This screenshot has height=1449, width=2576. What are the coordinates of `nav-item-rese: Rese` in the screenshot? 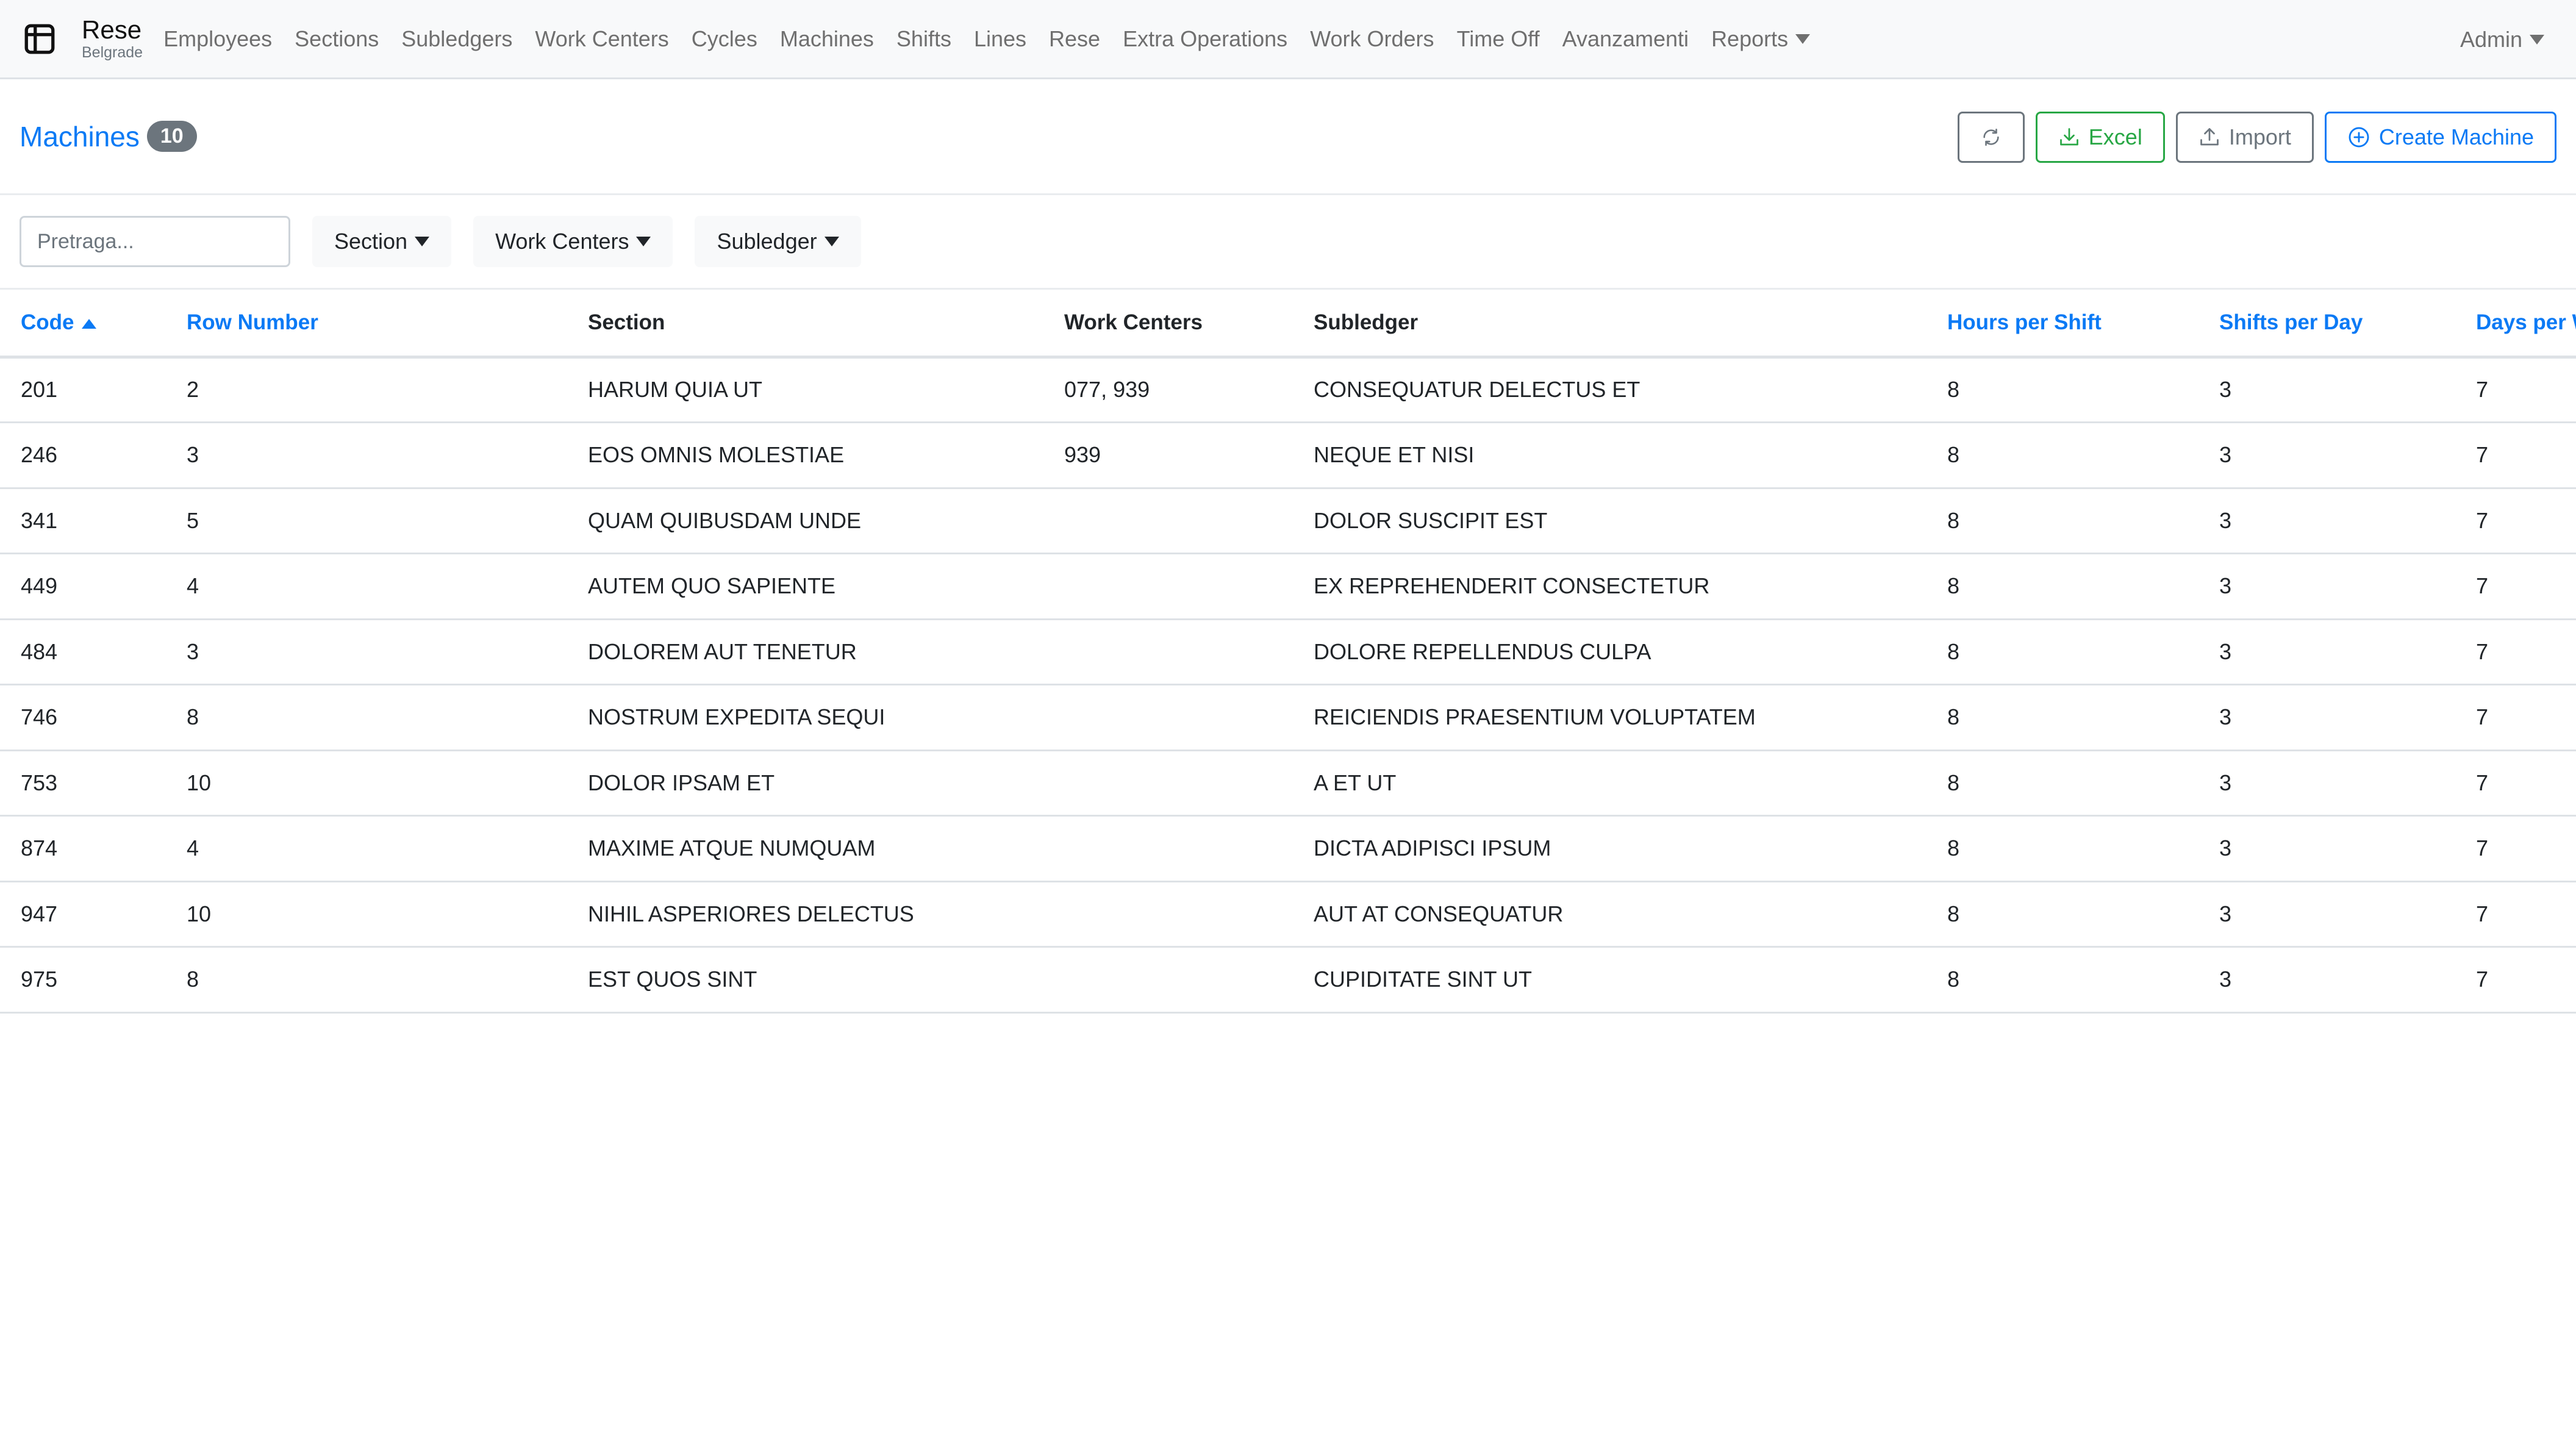 It's located at (1074, 39).